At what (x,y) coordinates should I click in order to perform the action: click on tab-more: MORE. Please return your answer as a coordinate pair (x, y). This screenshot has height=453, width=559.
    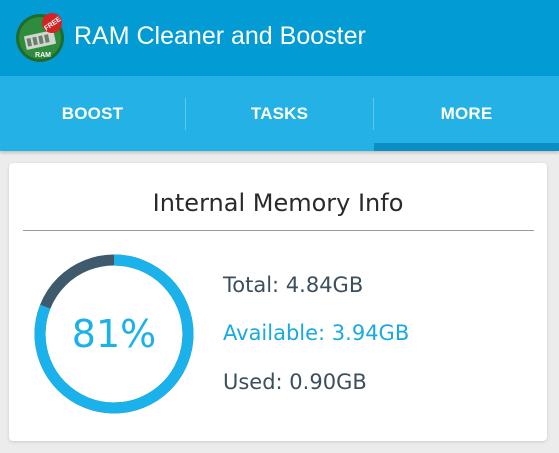
    Looking at the image, I should click on (466, 113).